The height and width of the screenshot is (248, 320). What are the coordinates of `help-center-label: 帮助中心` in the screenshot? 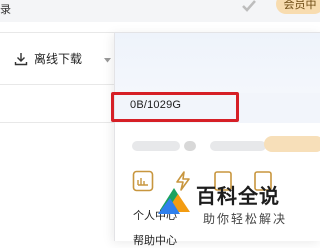 It's located at (155, 240).